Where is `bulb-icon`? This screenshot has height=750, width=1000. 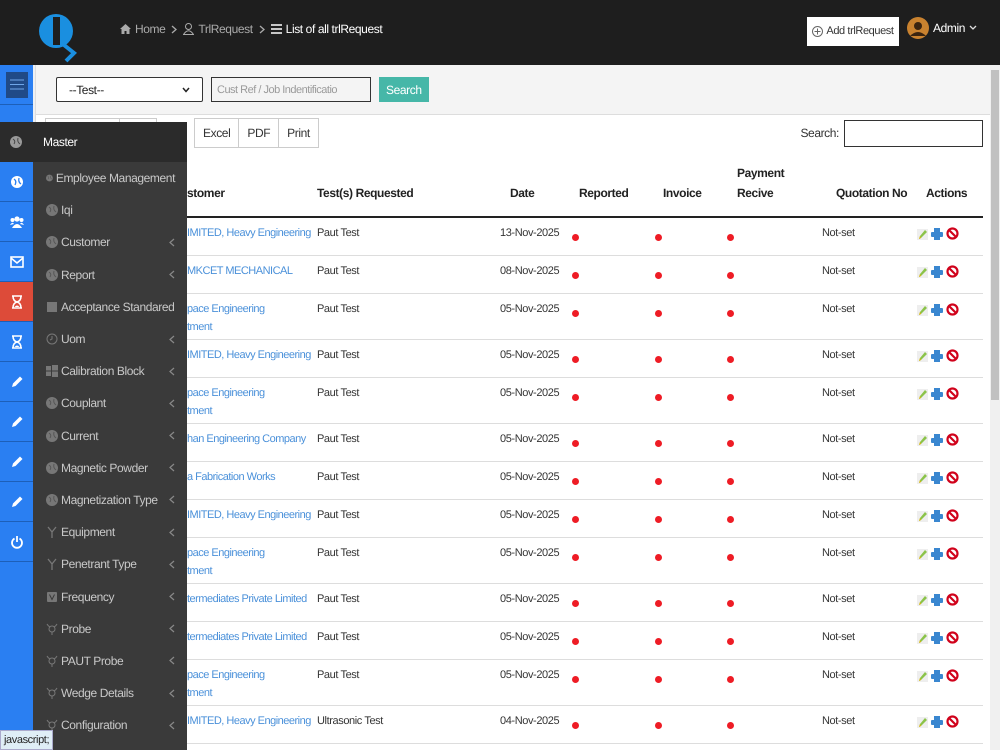 bulb-icon is located at coordinates (52, 660).